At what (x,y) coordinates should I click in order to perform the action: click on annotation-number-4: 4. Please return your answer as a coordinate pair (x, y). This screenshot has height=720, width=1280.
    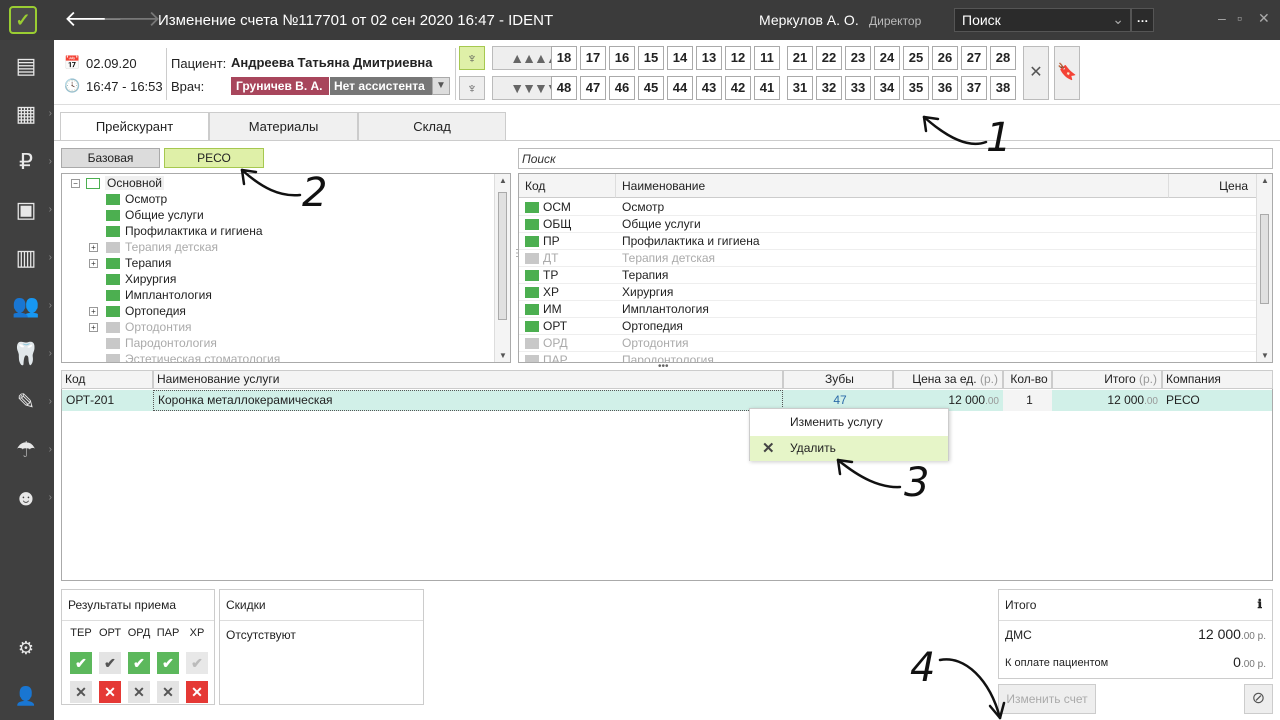
    Looking at the image, I should click on (923, 668).